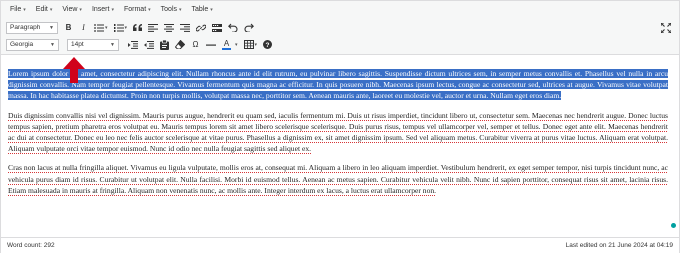  I want to click on toolbar-row-2: Georgia ▼ 14pt ▼ Ω A ▾ ▾ ?, so click(340, 45).